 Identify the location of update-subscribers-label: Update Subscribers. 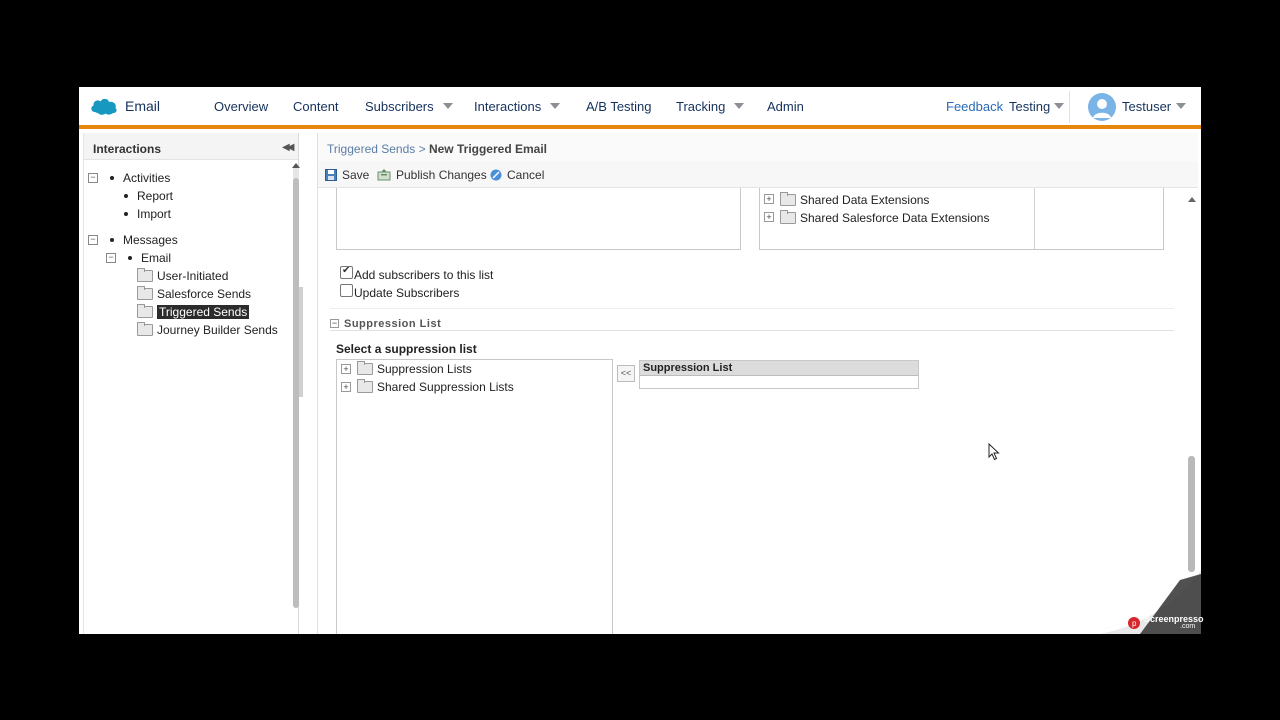
(407, 293).